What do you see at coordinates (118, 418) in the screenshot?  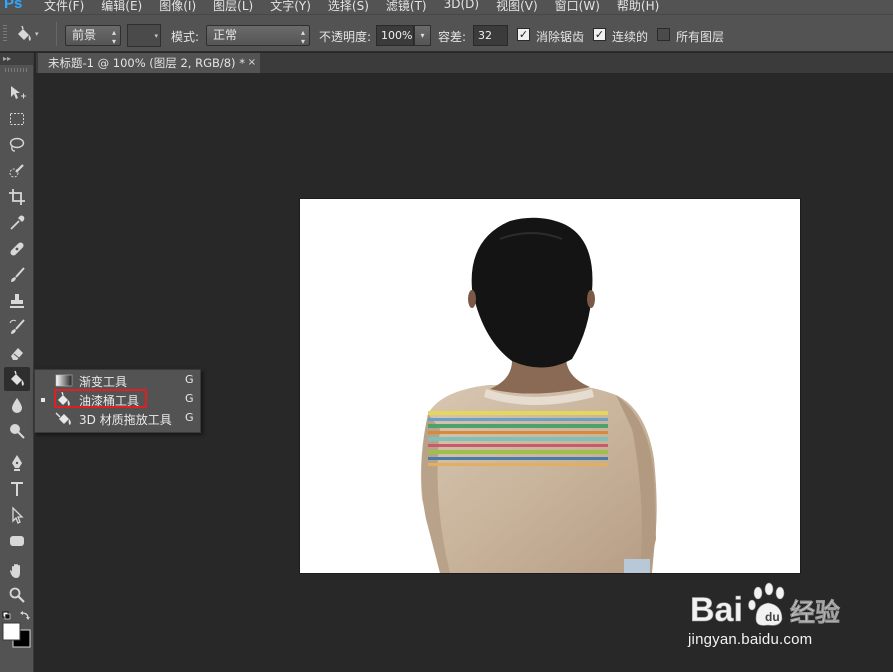 I see `flyout-item-3d-material-drop: 3D 材质拖放工具 G` at bounding box center [118, 418].